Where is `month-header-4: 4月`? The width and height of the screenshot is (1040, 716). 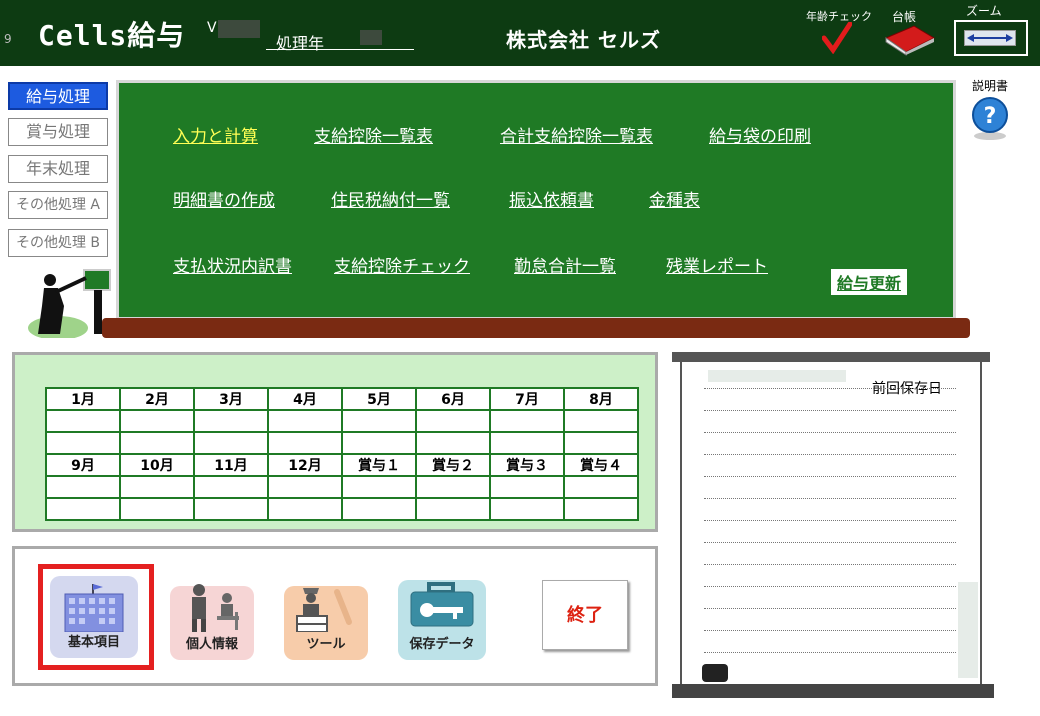
month-header-4: 4月 is located at coordinates (305, 399).